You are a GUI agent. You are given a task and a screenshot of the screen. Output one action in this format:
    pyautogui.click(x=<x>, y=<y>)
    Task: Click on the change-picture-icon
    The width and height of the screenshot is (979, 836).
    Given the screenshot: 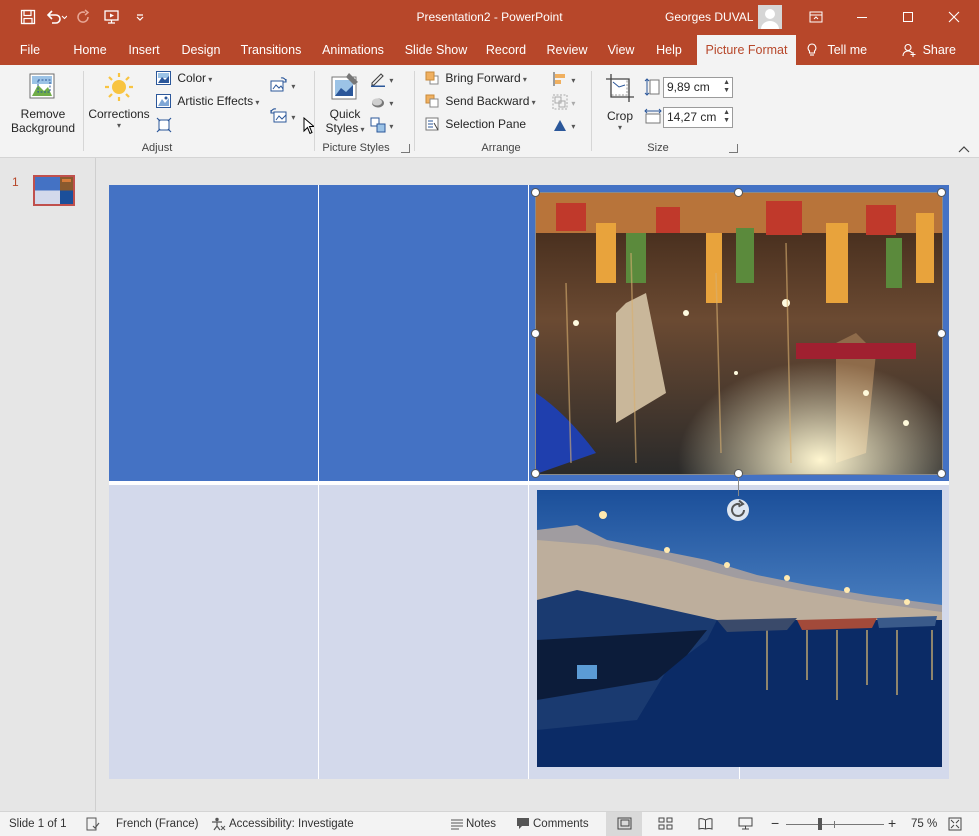 What is the action you would take?
    pyautogui.click(x=278, y=84)
    